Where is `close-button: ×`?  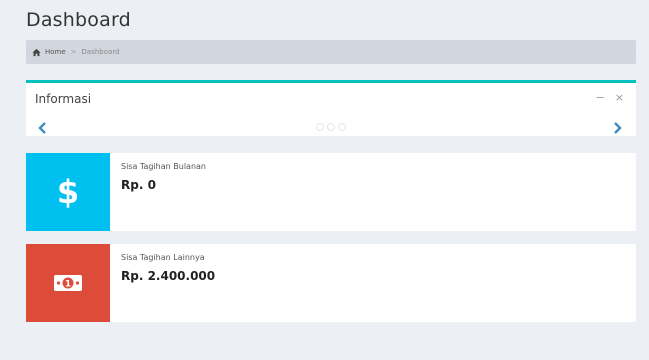
close-button: × is located at coordinates (619, 97).